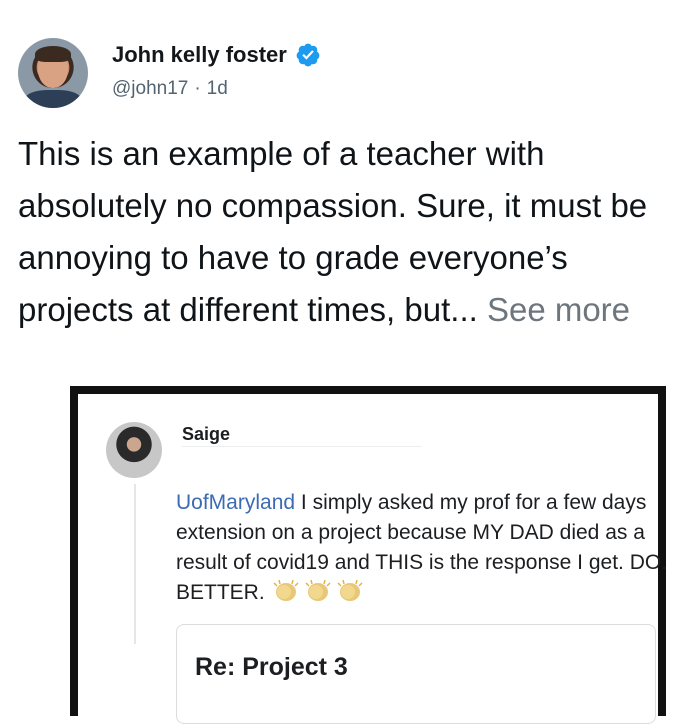  What do you see at coordinates (558, 309) in the screenshot?
I see `see-more-link: See more` at bounding box center [558, 309].